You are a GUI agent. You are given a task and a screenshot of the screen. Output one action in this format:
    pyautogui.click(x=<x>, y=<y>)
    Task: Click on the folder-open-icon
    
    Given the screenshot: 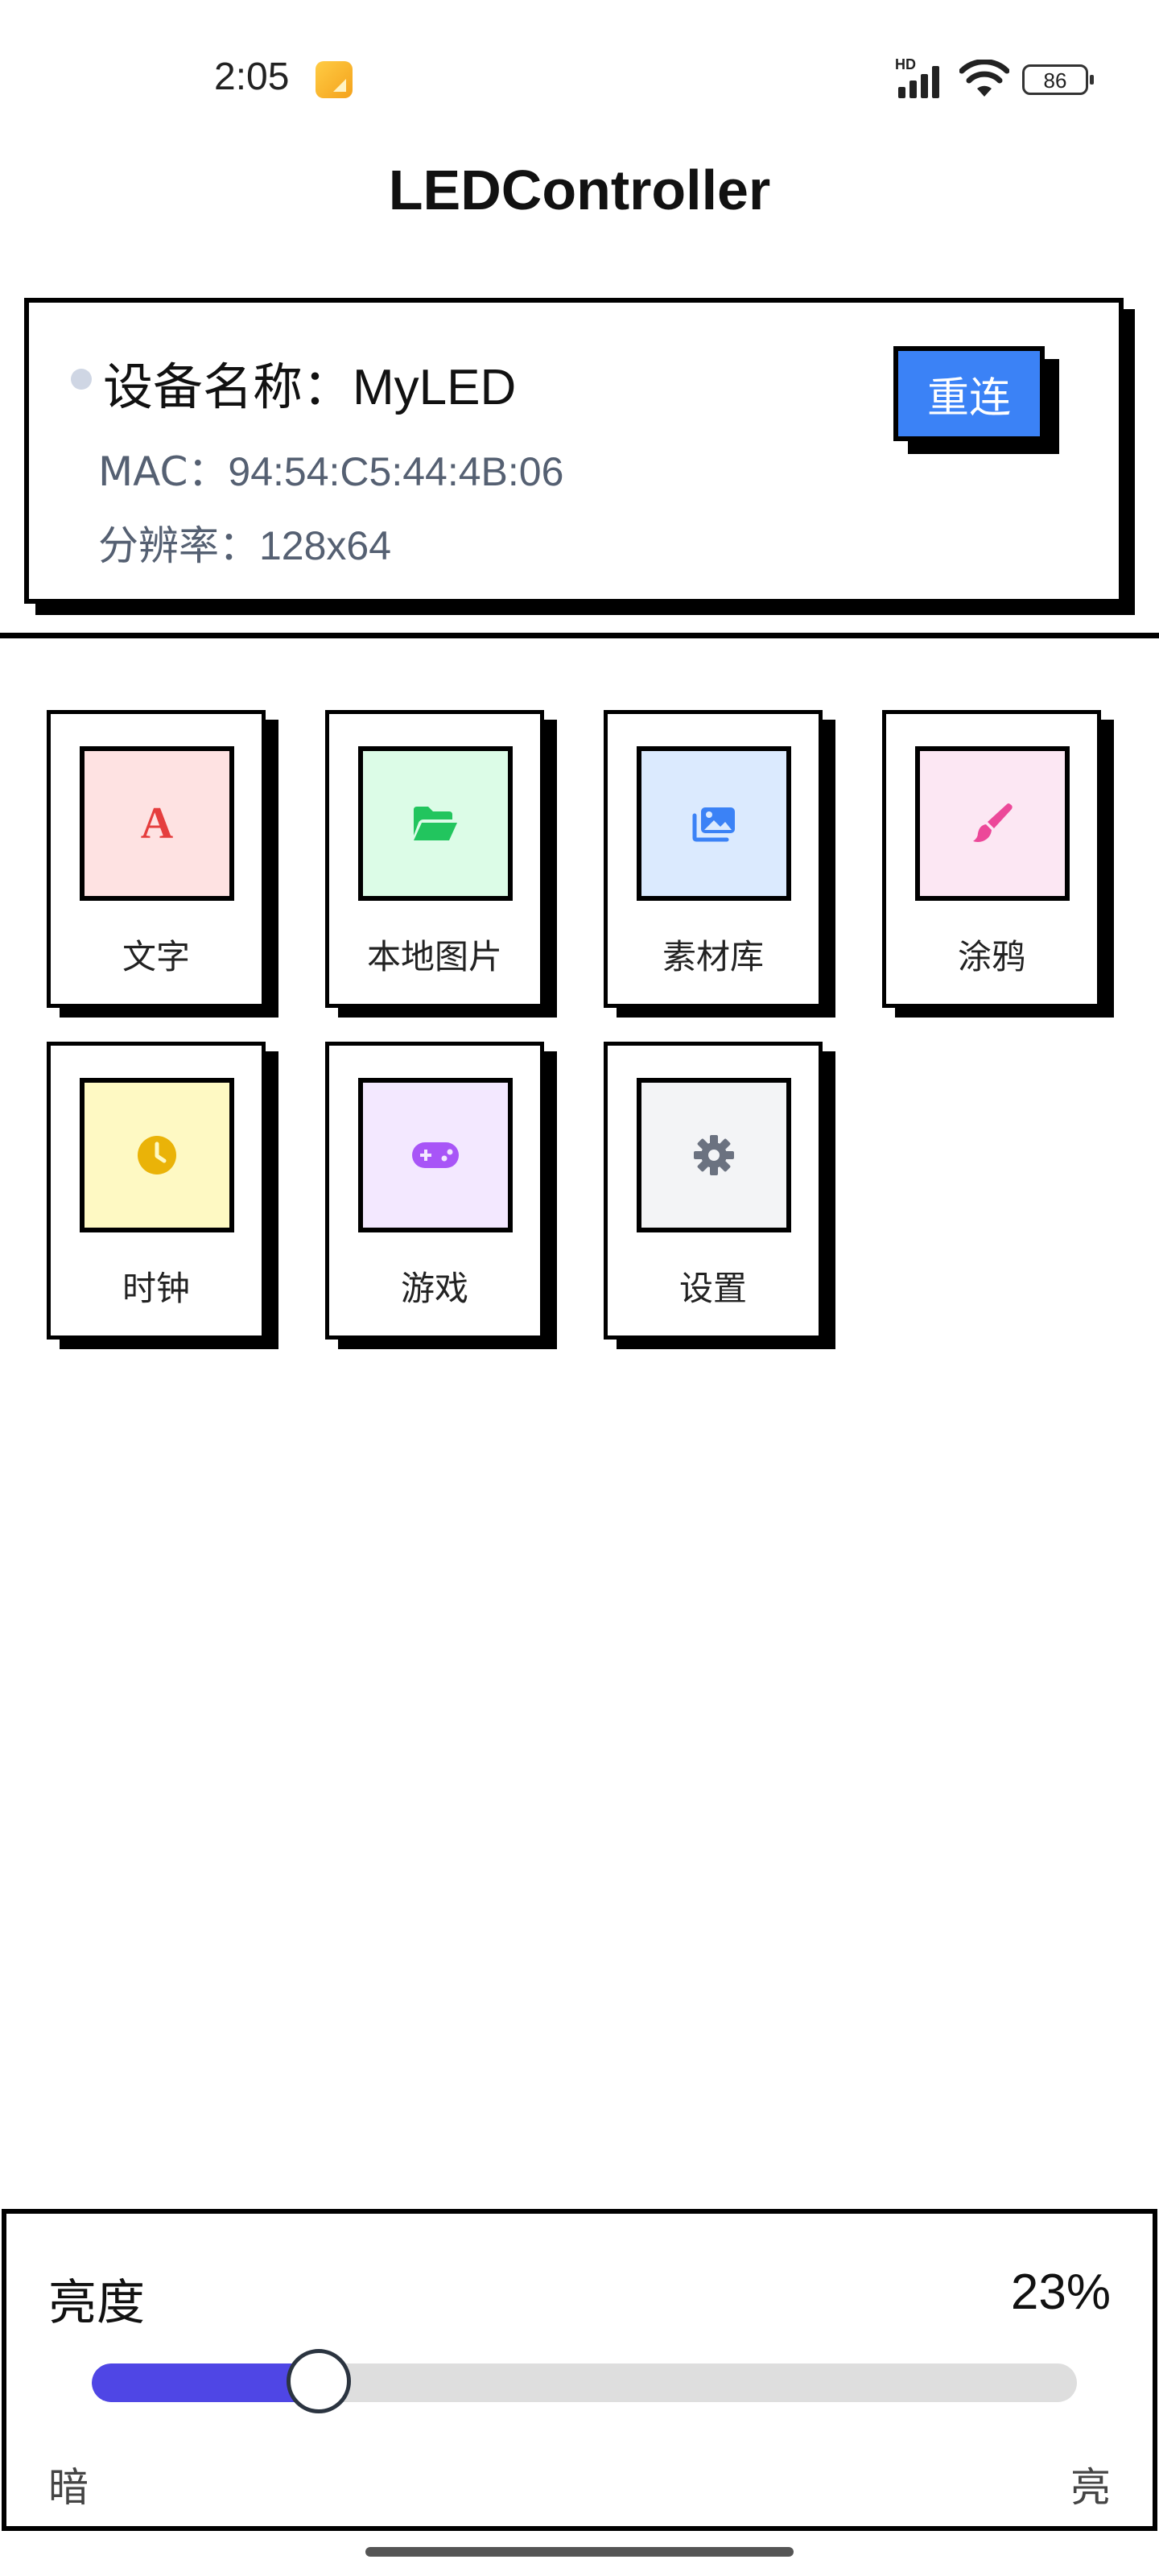 What is the action you would take?
    pyautogui.click(x=435, y=823)
    